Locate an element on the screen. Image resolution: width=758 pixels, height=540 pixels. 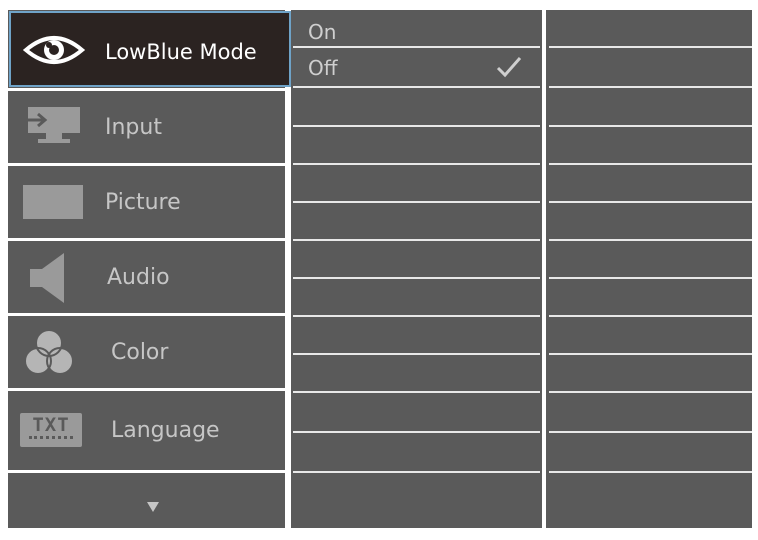
menu-item-label: Audio is located at coordinates (138, 277).